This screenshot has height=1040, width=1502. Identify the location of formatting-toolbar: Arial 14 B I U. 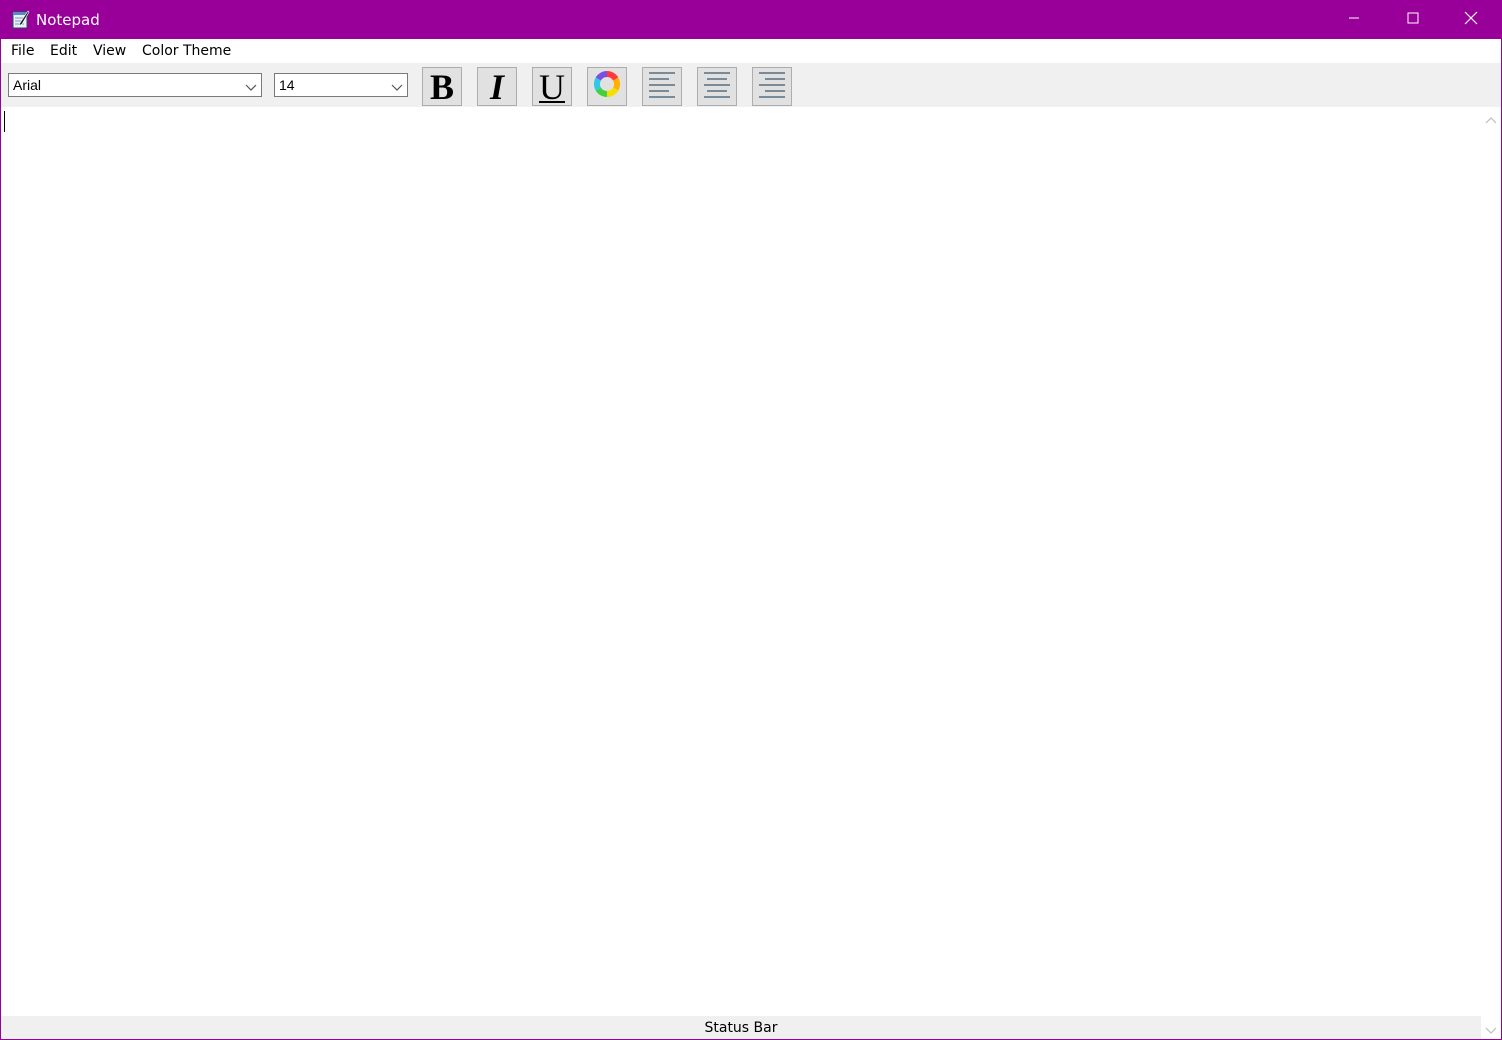
(751, 85).